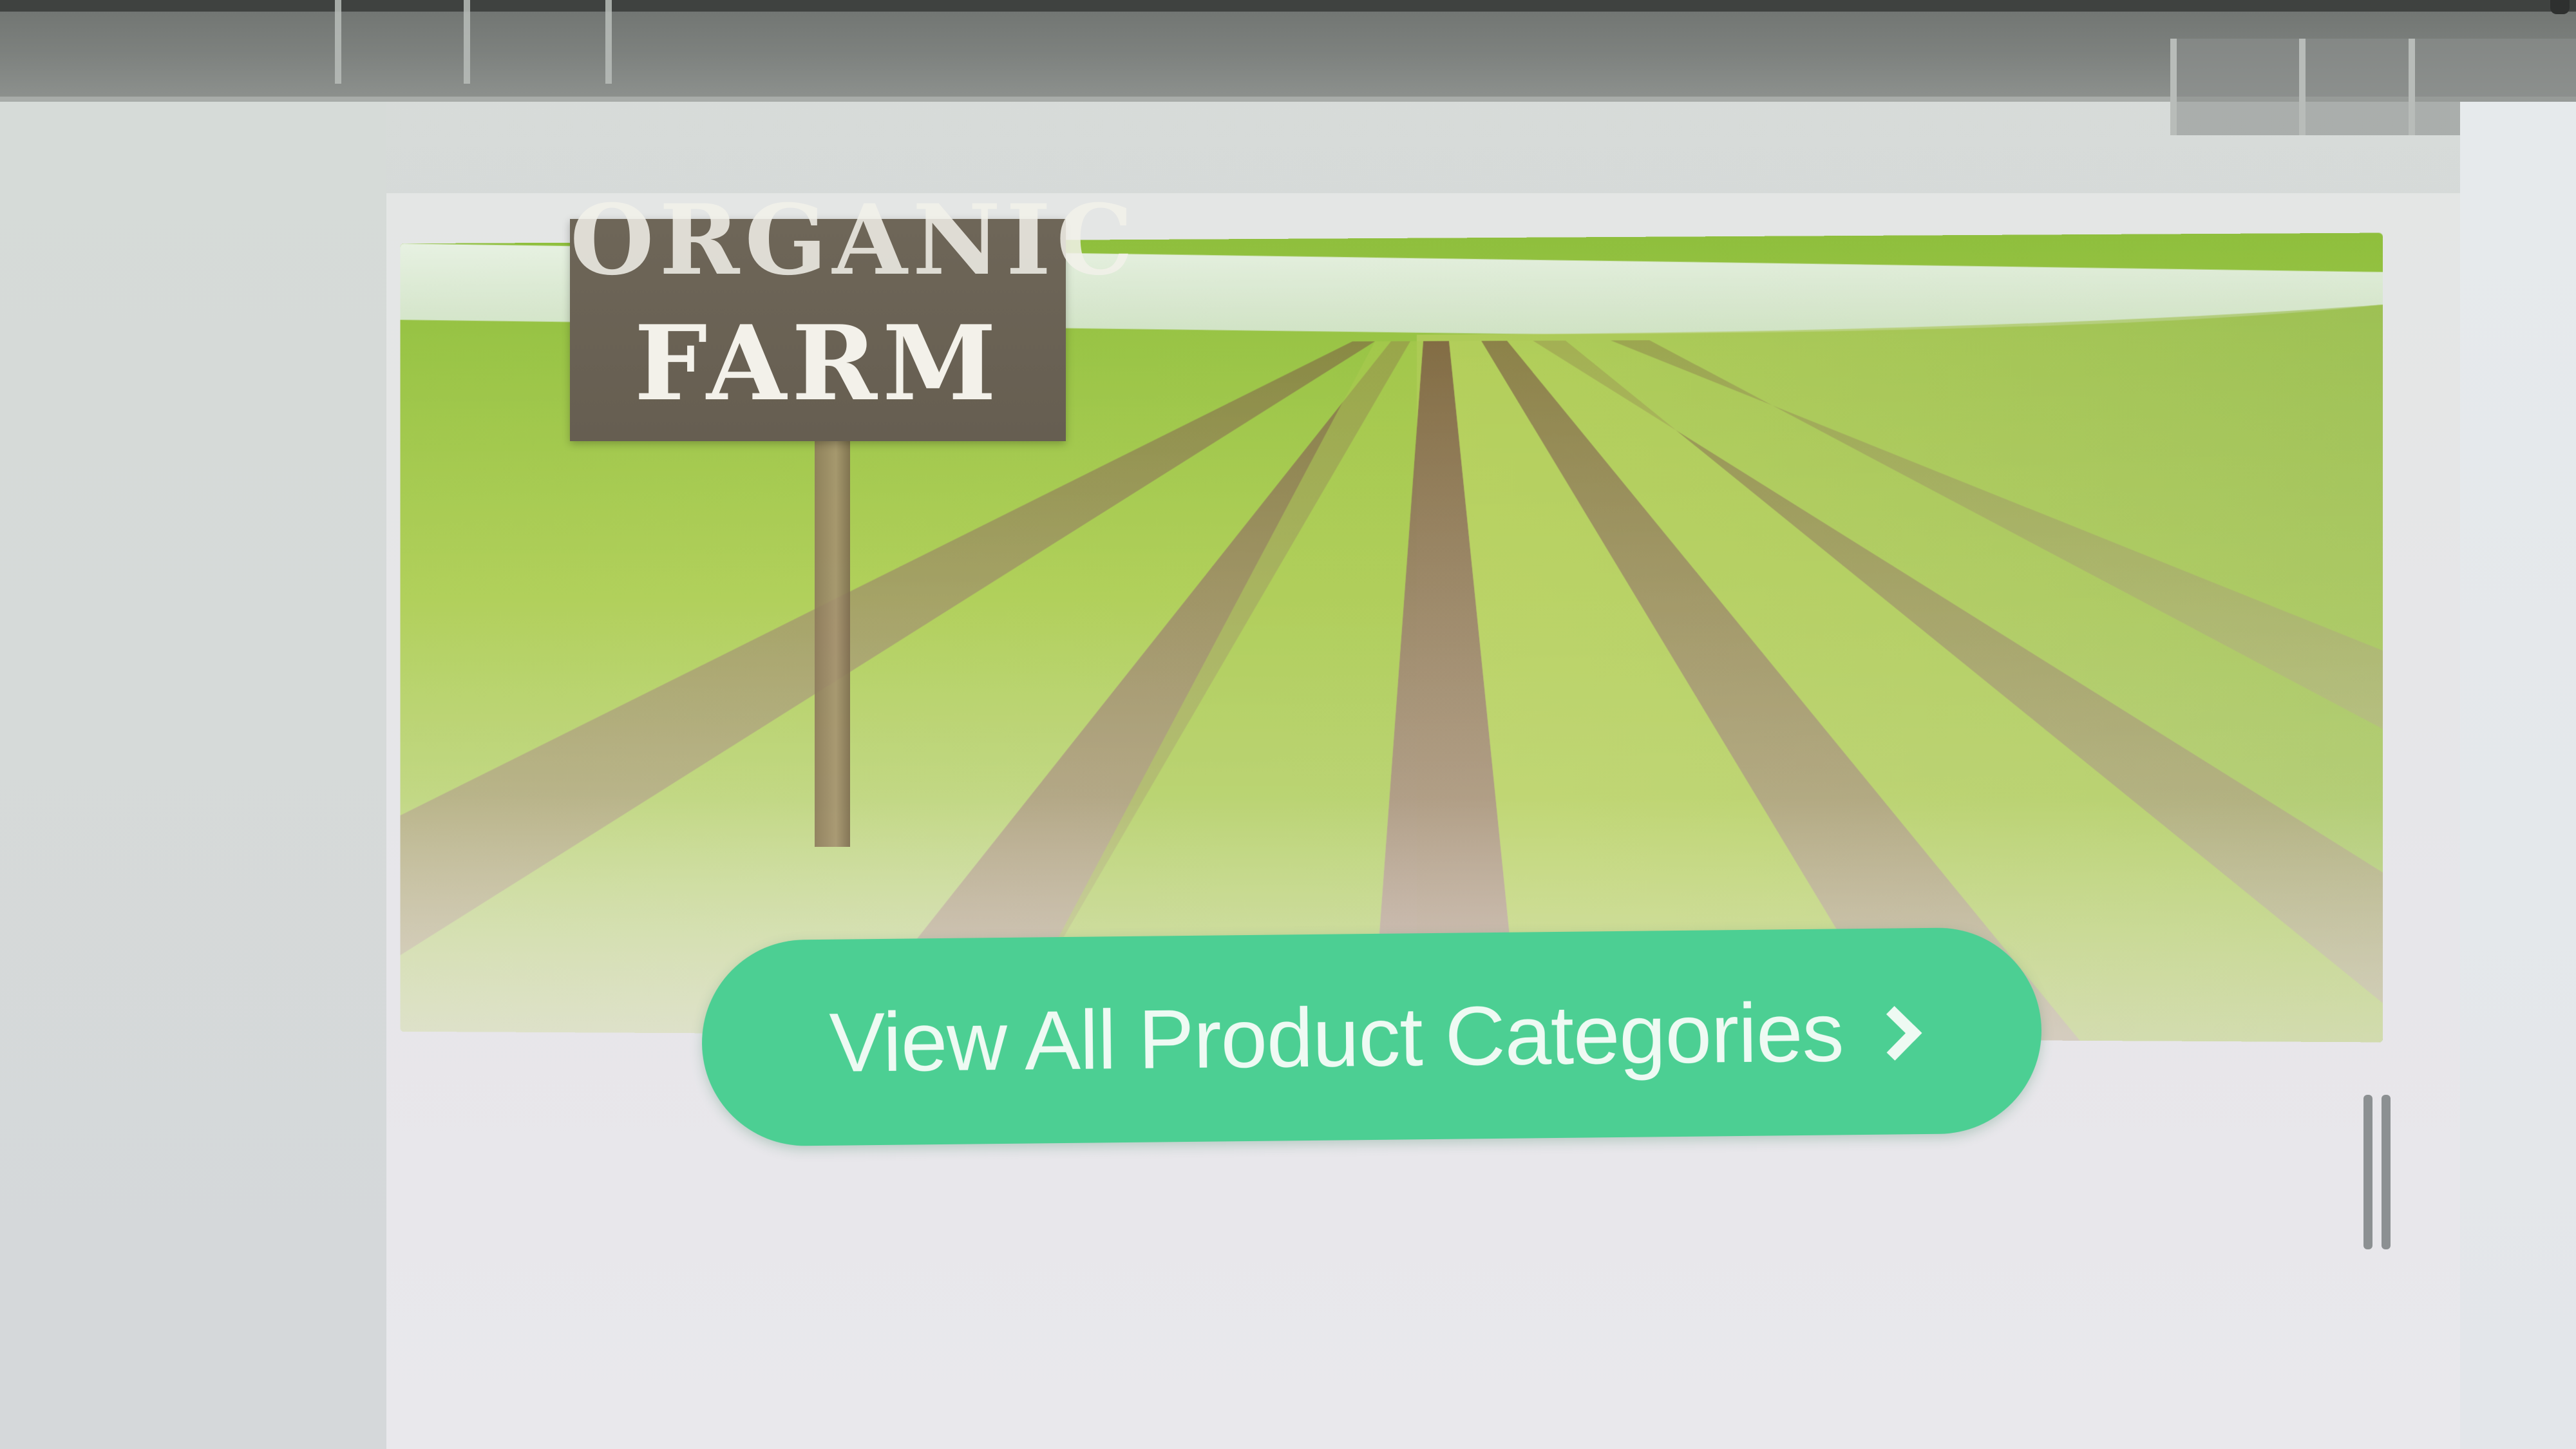 The width and height of the screenshot is (2576, 1449). What do you see at coordinates (193, 776) in the screenshot?
I see `left-margin` at bounding box center [193, 776].